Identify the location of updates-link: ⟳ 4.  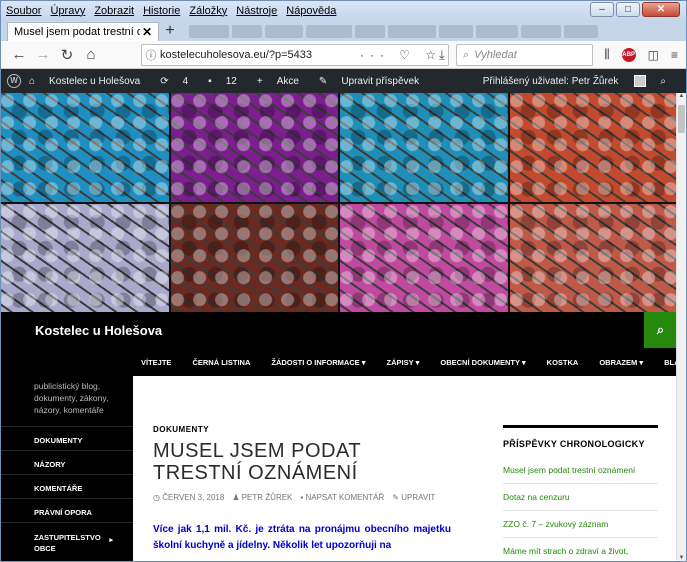
(179, 81).